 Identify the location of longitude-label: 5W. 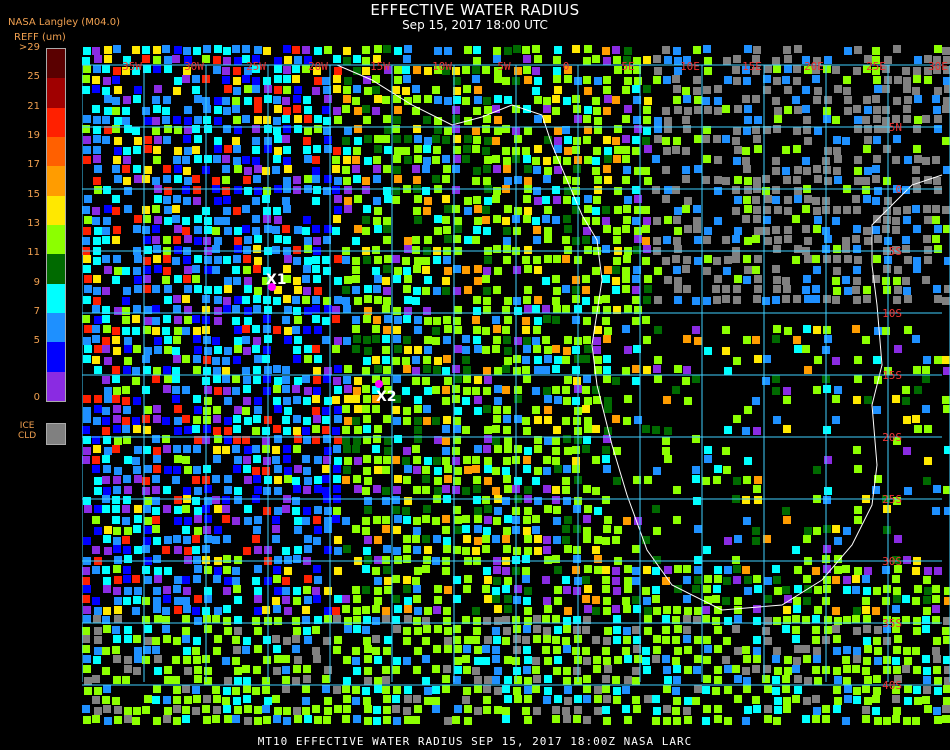
(504, 66).